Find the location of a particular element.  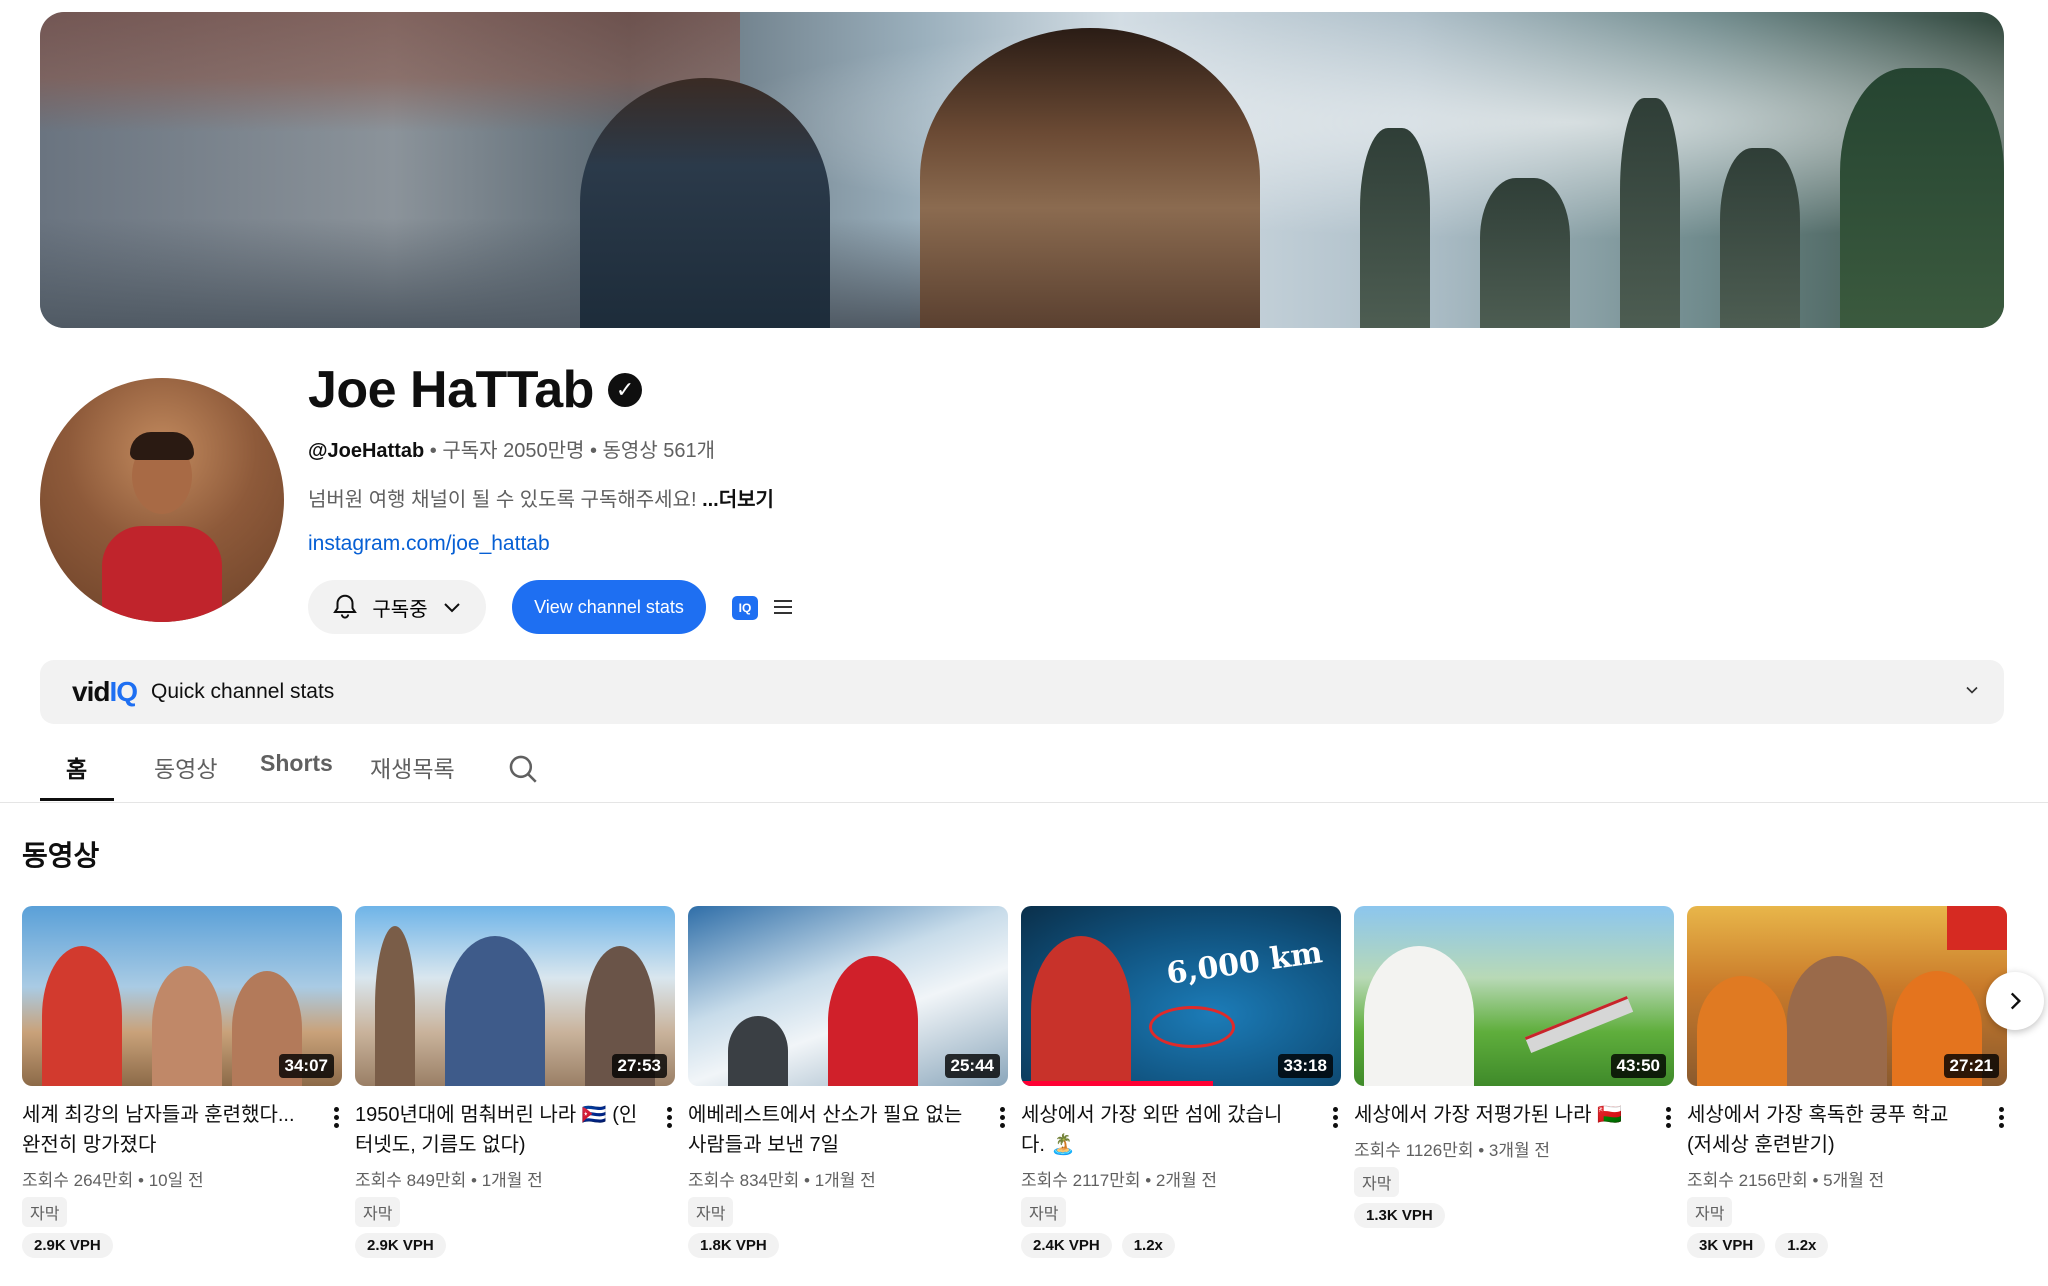

video-duration: 34:07 is located at coordinates (306, 1066).